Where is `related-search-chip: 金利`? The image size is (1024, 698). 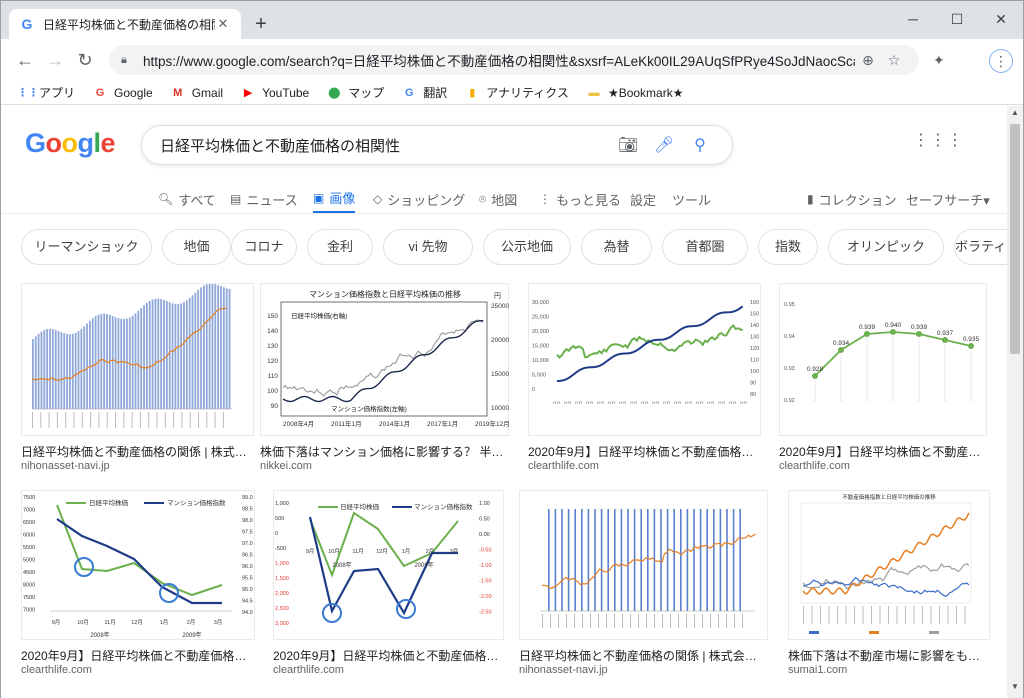 related-search-chip: 金利 is located at coordinates (340, 247).